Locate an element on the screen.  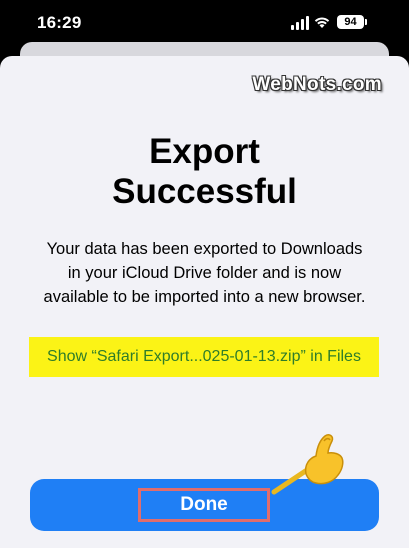
battery-icon: 94 is located at coordinates (352, 22).